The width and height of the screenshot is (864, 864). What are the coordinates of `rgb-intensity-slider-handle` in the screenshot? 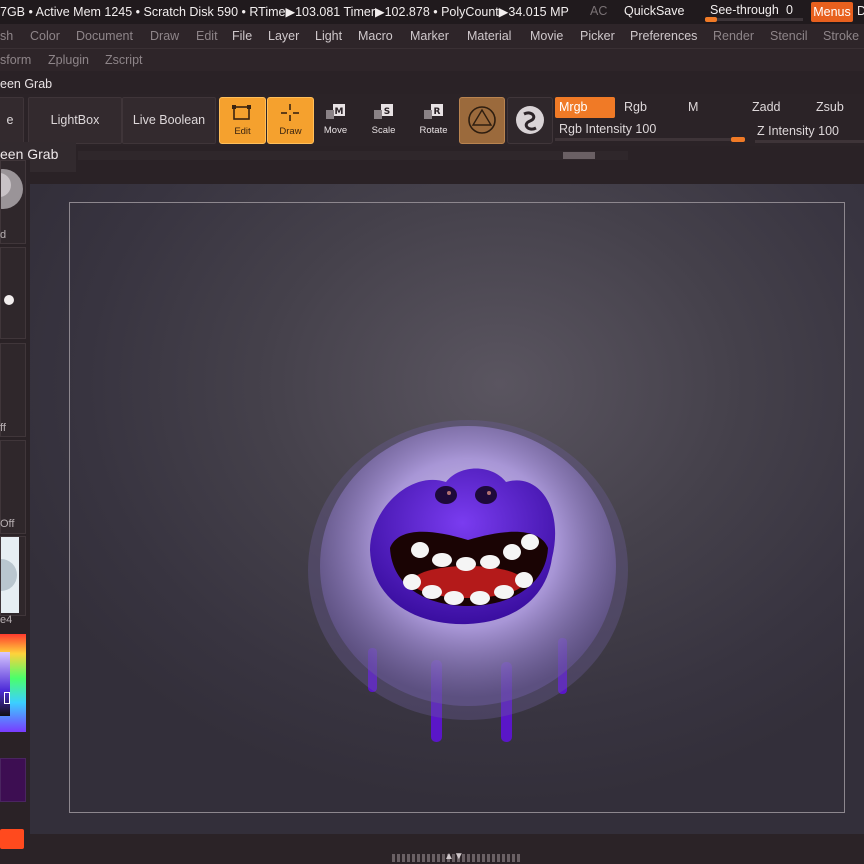 It's located at (738, 139).